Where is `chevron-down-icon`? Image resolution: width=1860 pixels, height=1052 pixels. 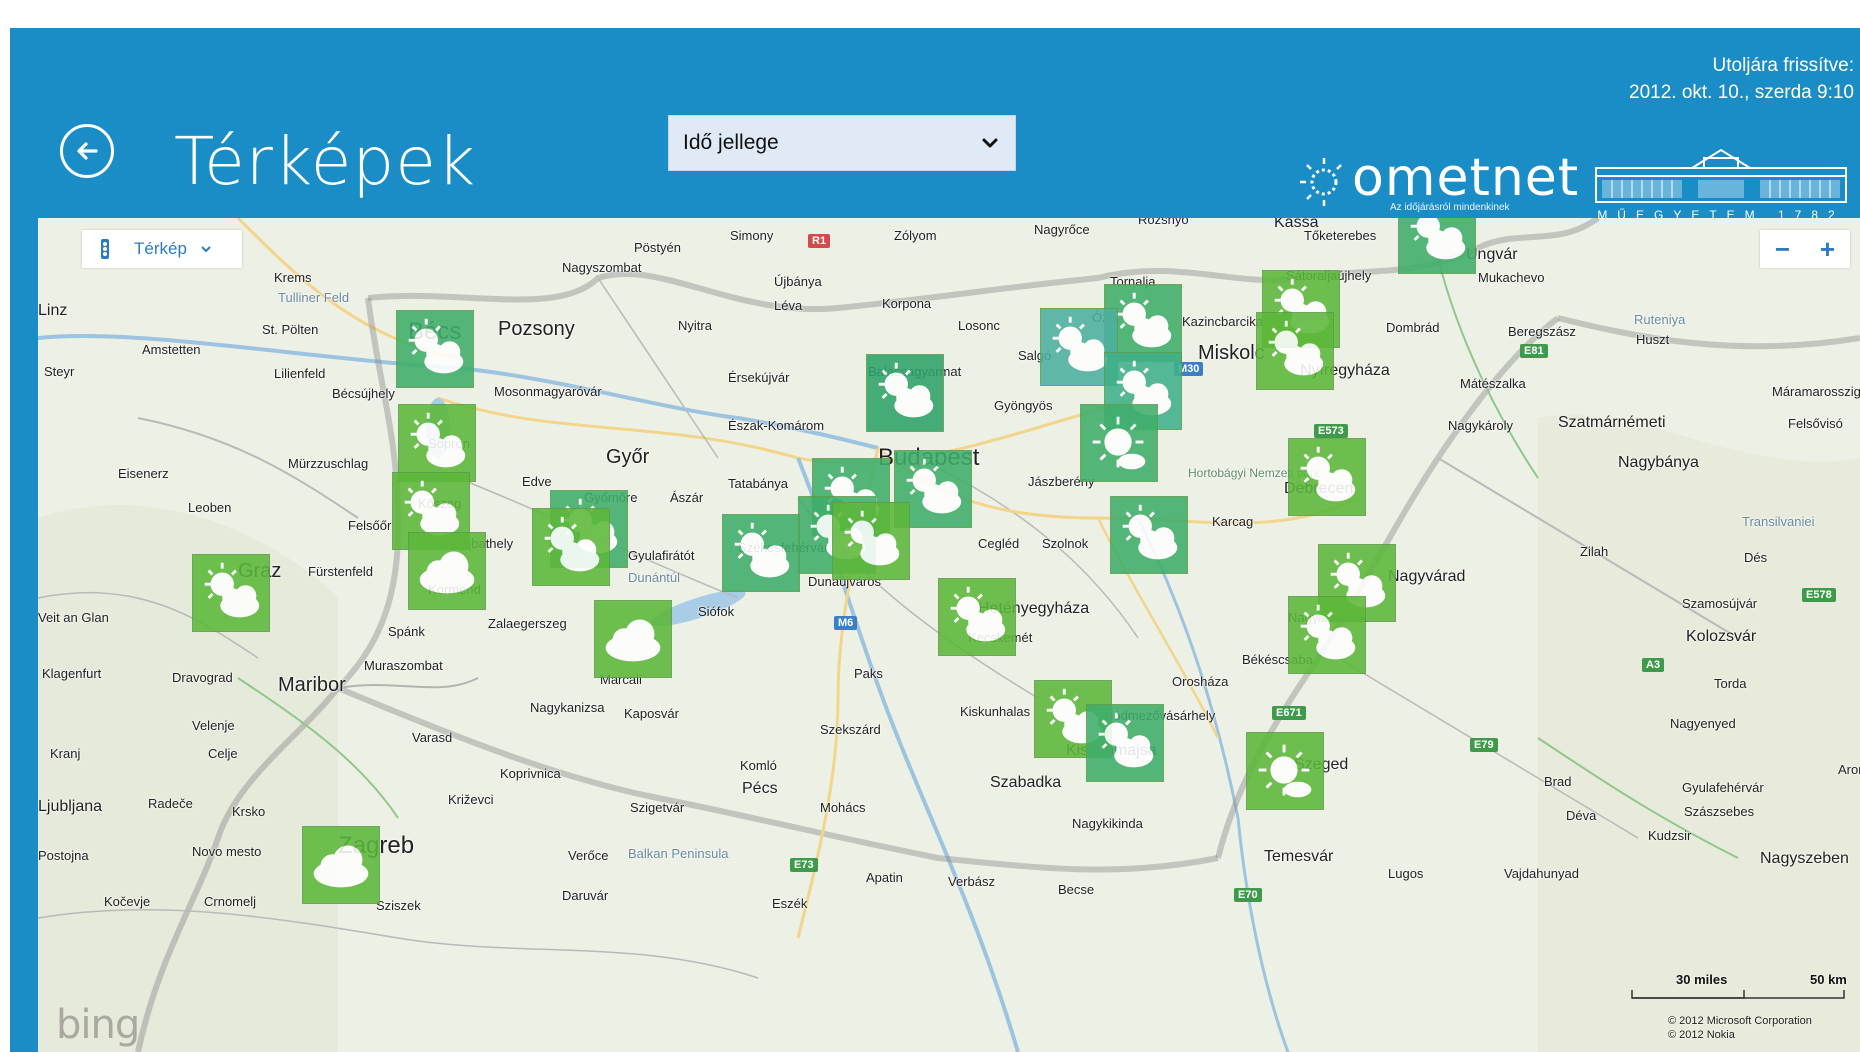 chevron-down-icon is located at coordinates (206, 249).